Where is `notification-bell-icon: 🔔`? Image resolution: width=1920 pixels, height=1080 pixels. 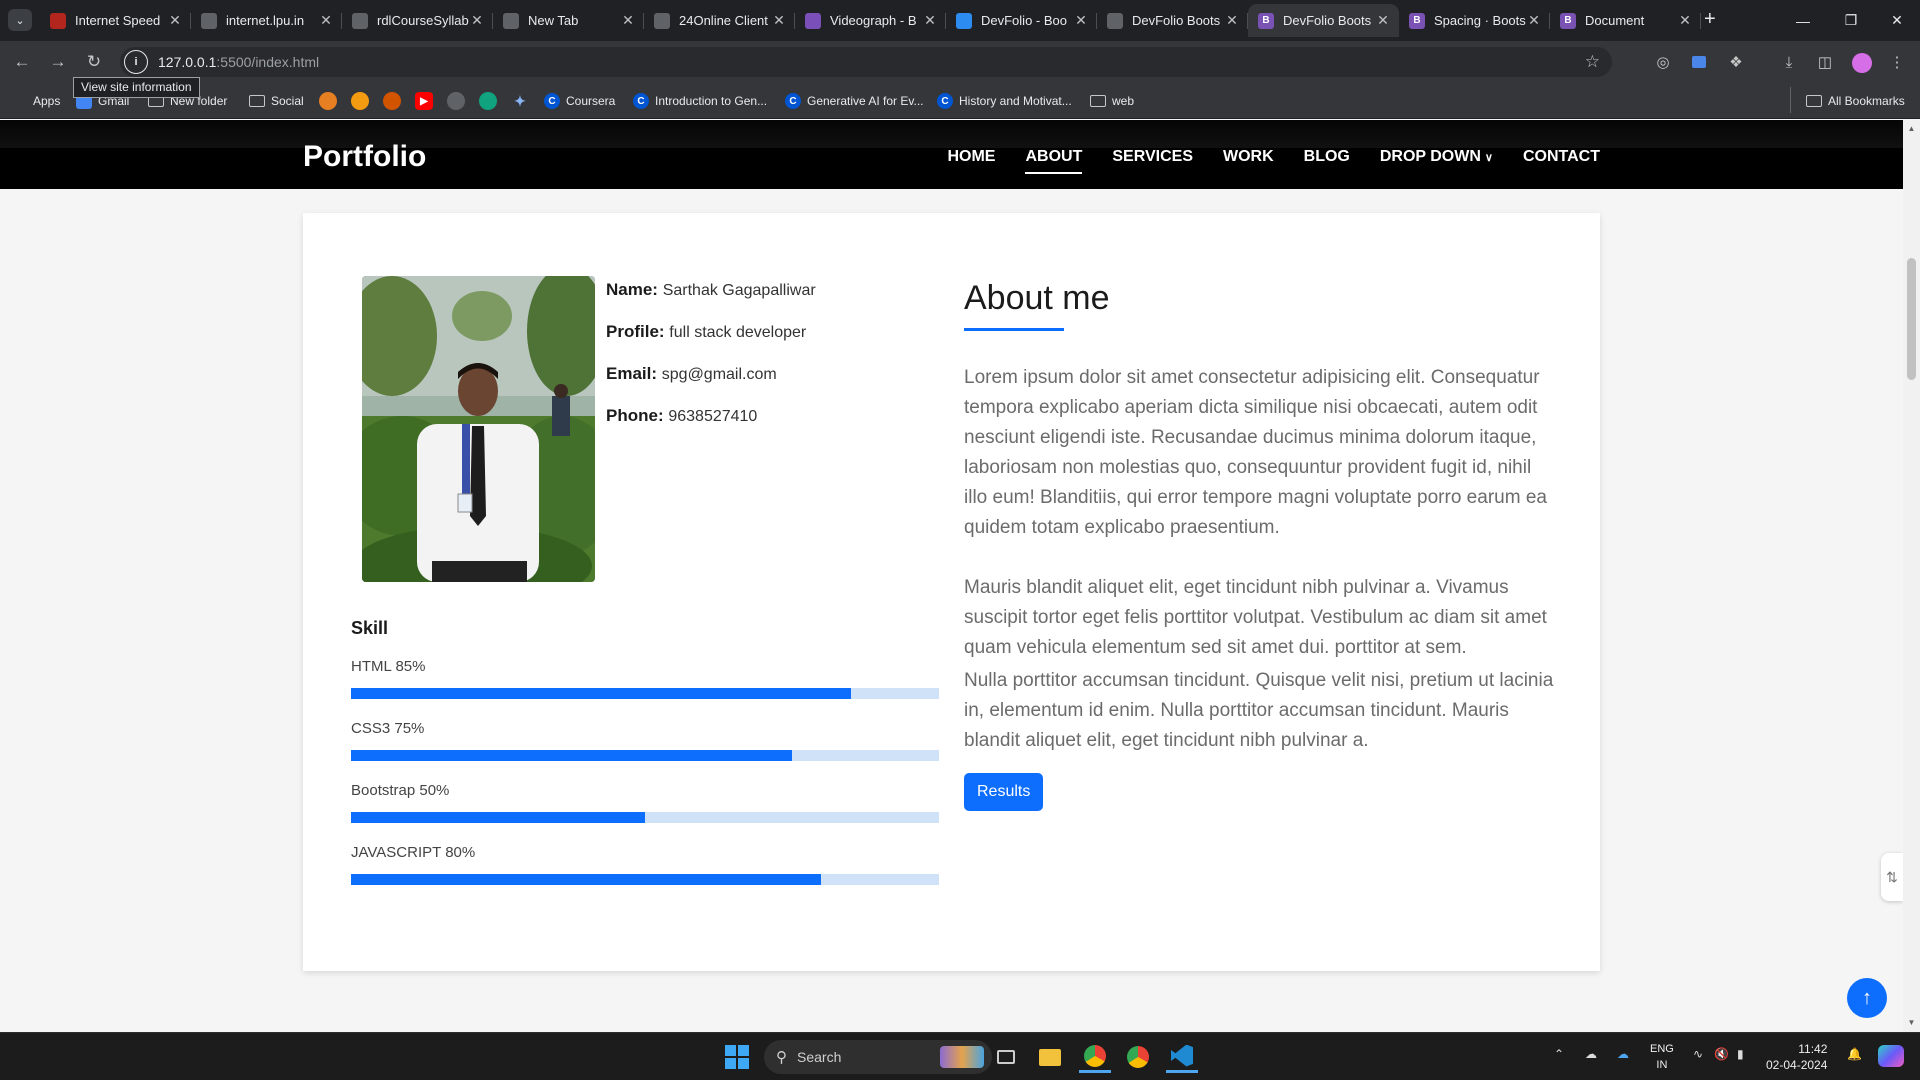 notification-bell-icon: 🔔 is located at coordinates (1854, 1054).